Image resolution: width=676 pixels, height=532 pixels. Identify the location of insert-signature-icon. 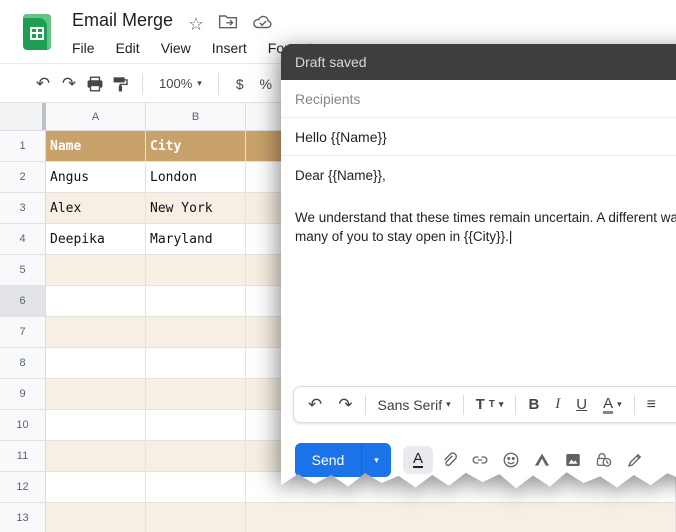
(634, 460).